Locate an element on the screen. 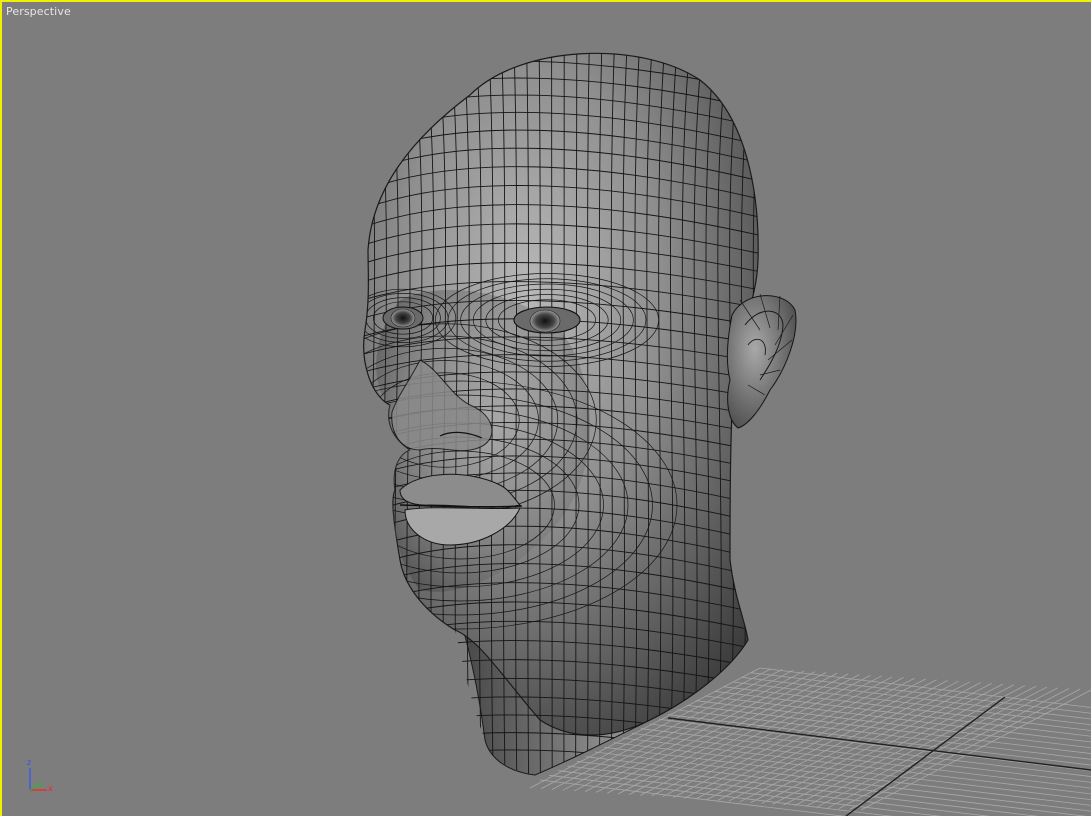 This screenshot has width=1091, height=816. axis-z-label: z is located at coordinates (29, 762).